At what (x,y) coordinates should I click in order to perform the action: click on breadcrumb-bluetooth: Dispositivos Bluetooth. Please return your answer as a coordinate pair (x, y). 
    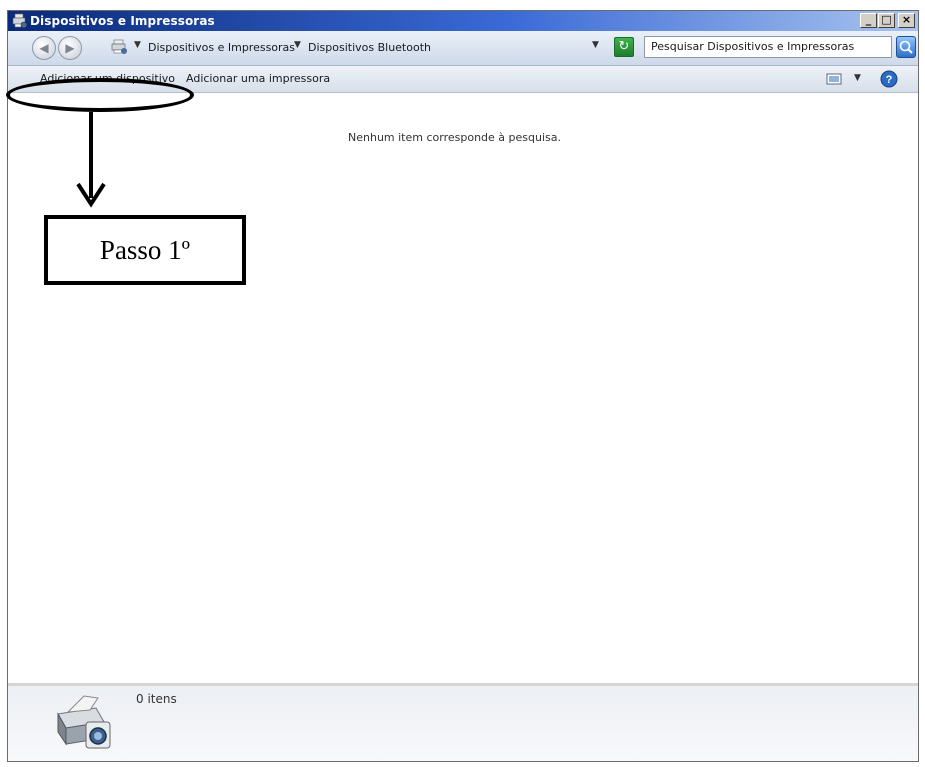
    Looking at the image, I should click on (369, 47).